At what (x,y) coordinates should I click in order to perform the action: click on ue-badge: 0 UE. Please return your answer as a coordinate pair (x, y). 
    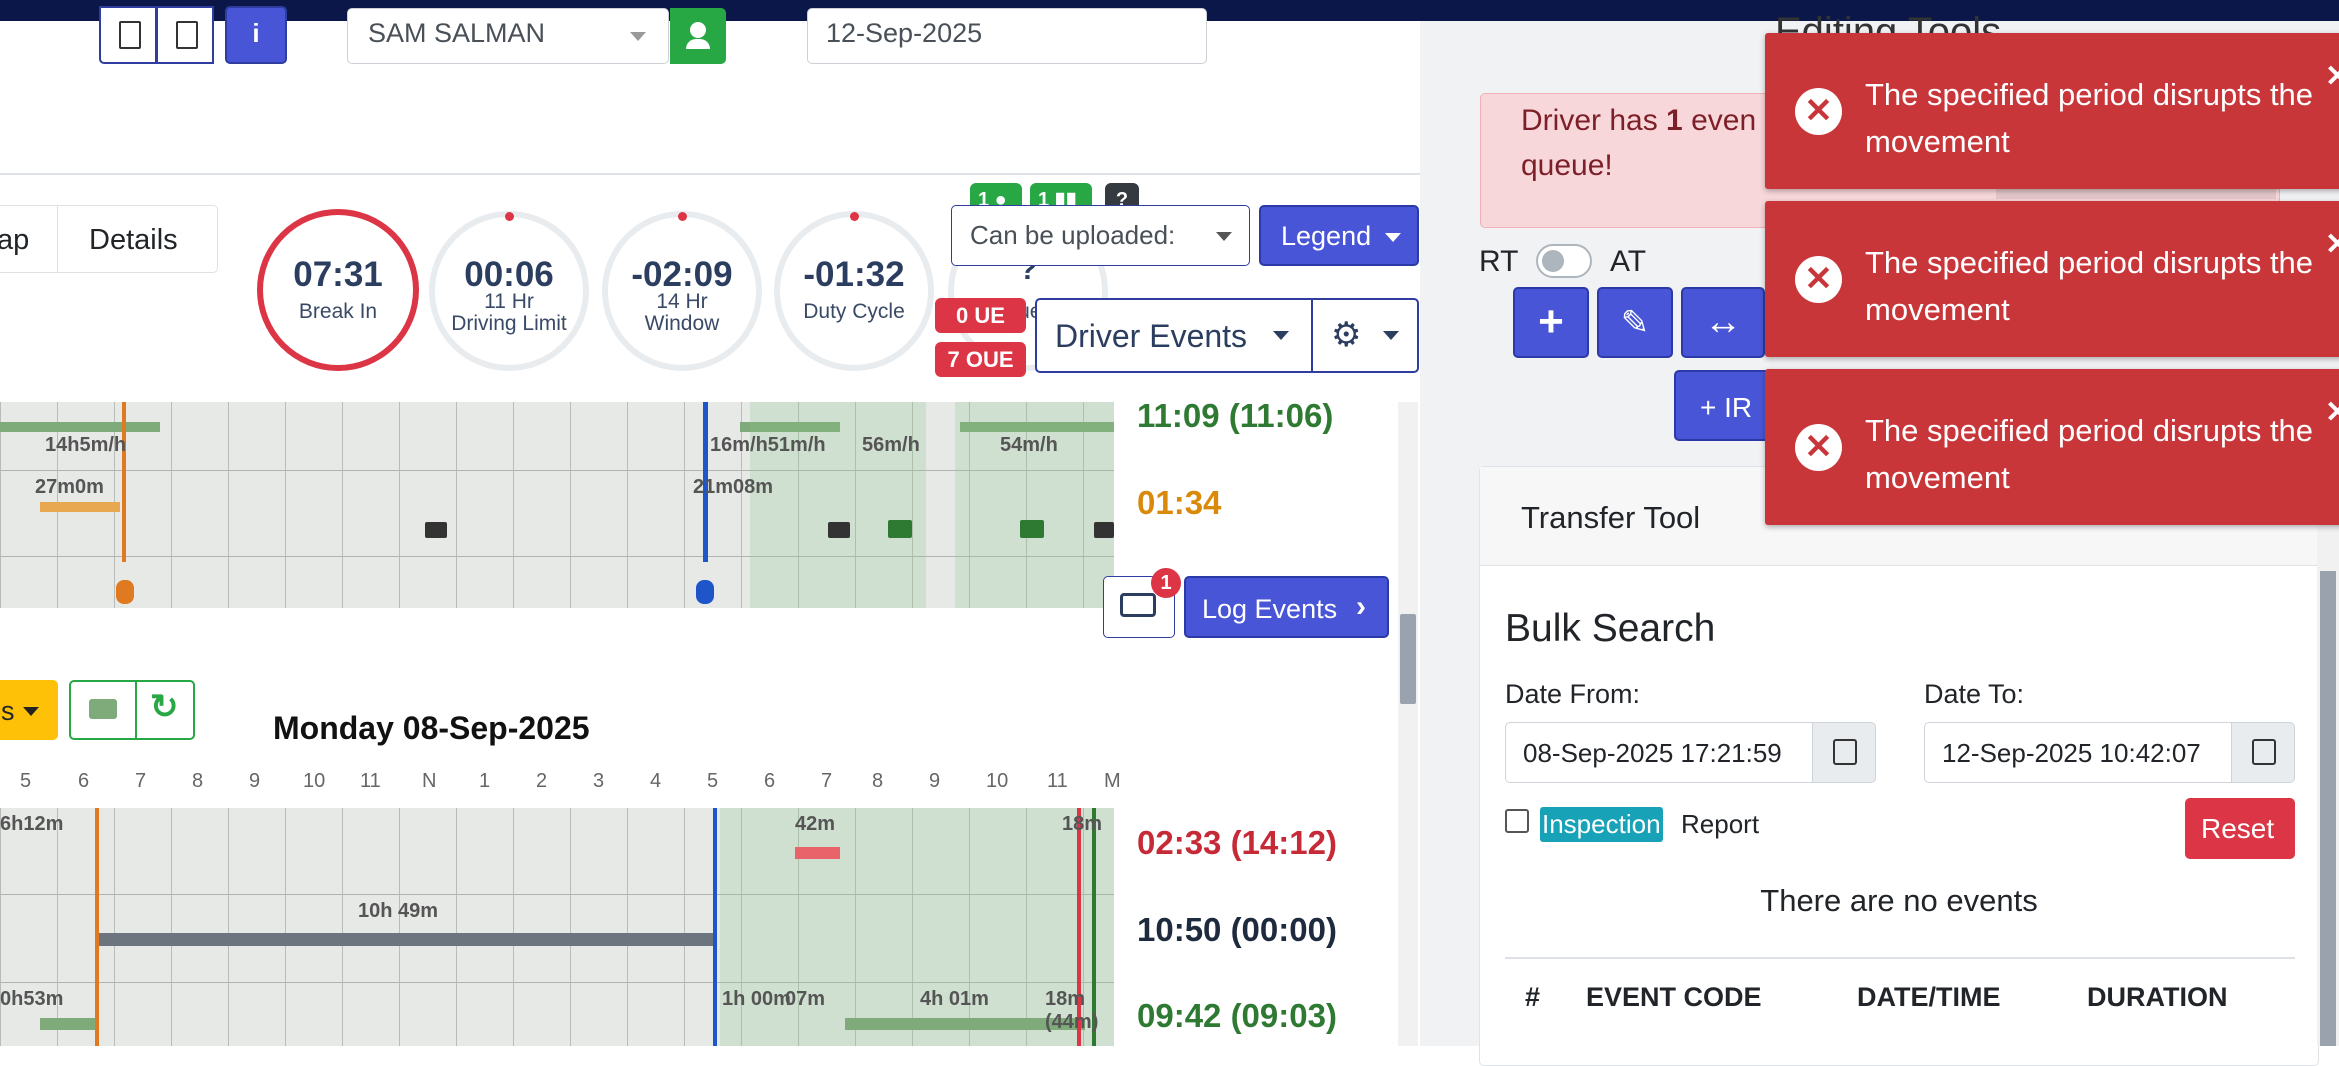
    Looking at the image, I should click on (980, 315).